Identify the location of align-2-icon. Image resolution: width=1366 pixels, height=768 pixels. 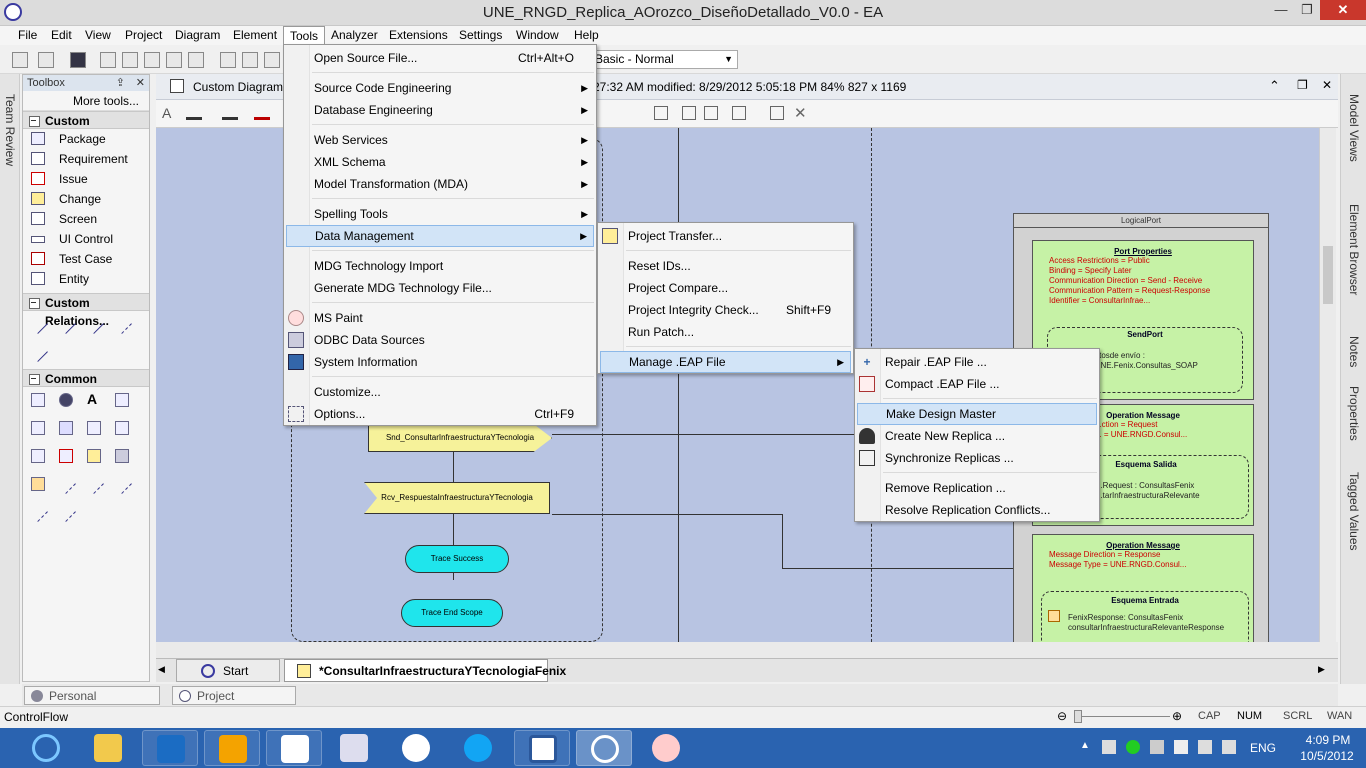
(689, 113).